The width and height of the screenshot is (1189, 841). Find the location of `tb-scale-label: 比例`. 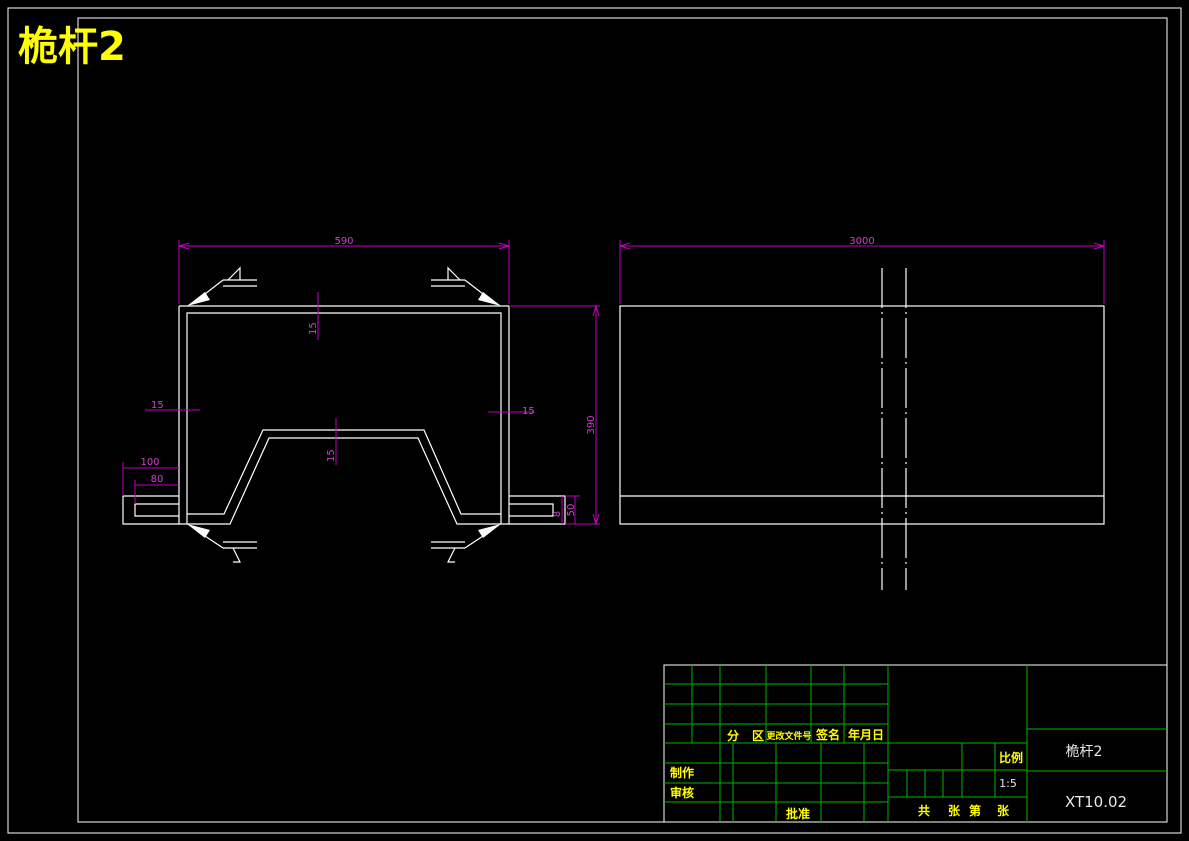

tb-scale-label: 比例 is located at coordinates (1011, 757).